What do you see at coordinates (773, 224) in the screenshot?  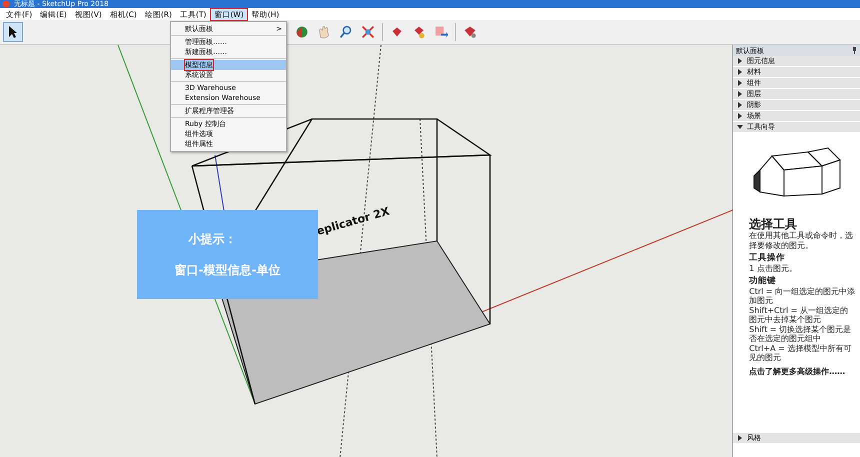 I see `guide-title: 选择工具` at bounding box center [773, 224].